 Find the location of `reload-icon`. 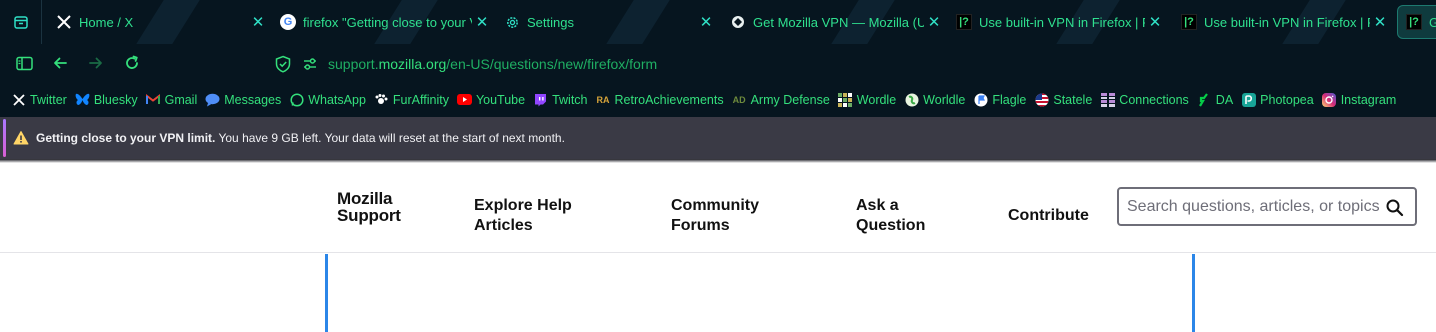

reload-icon is located at coordinates (132, 62).